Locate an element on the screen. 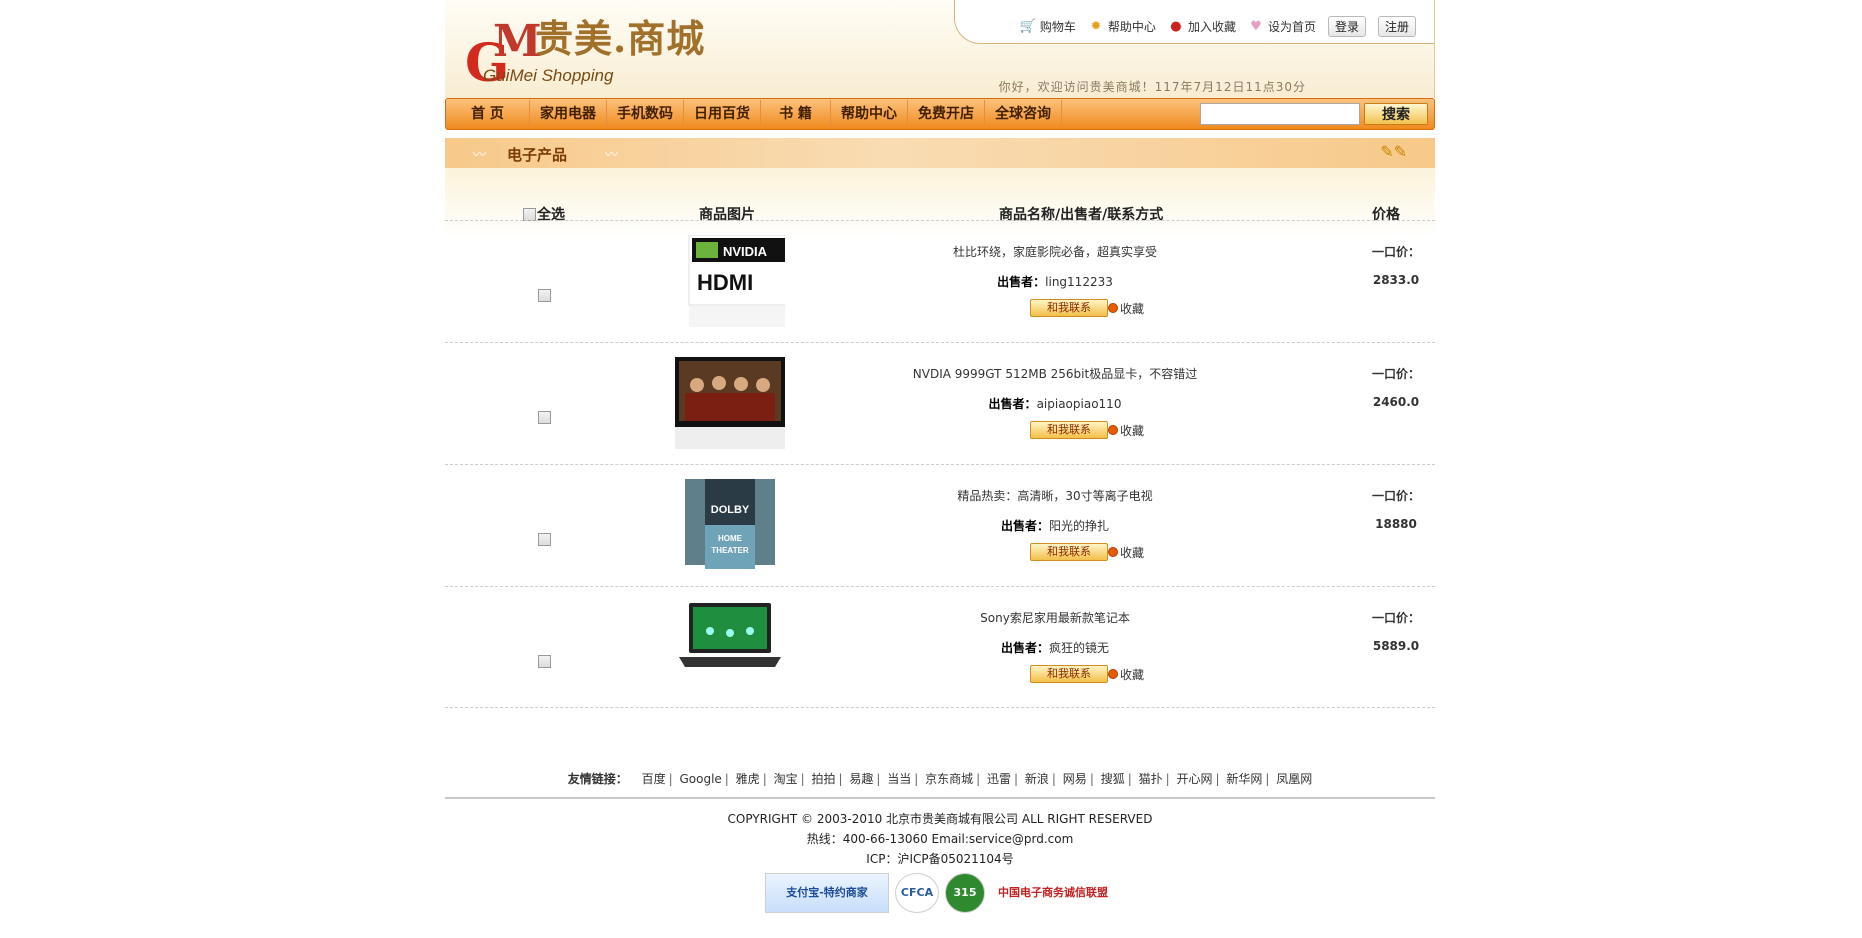 This screenshot has height=938, width=1862. nav-books: 书 籍 is located at coordinates (796, 114).